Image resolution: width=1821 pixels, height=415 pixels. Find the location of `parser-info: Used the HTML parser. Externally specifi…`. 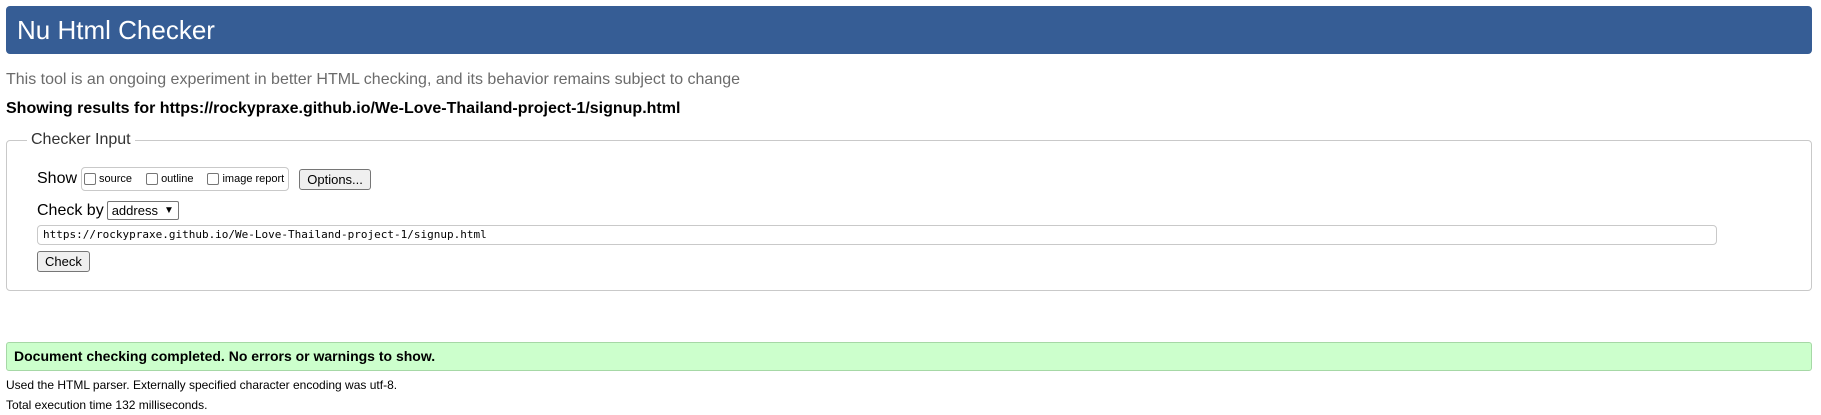

parser-info: Used the HTML parser. Externally specifi… is located at coordinates (202, 385).